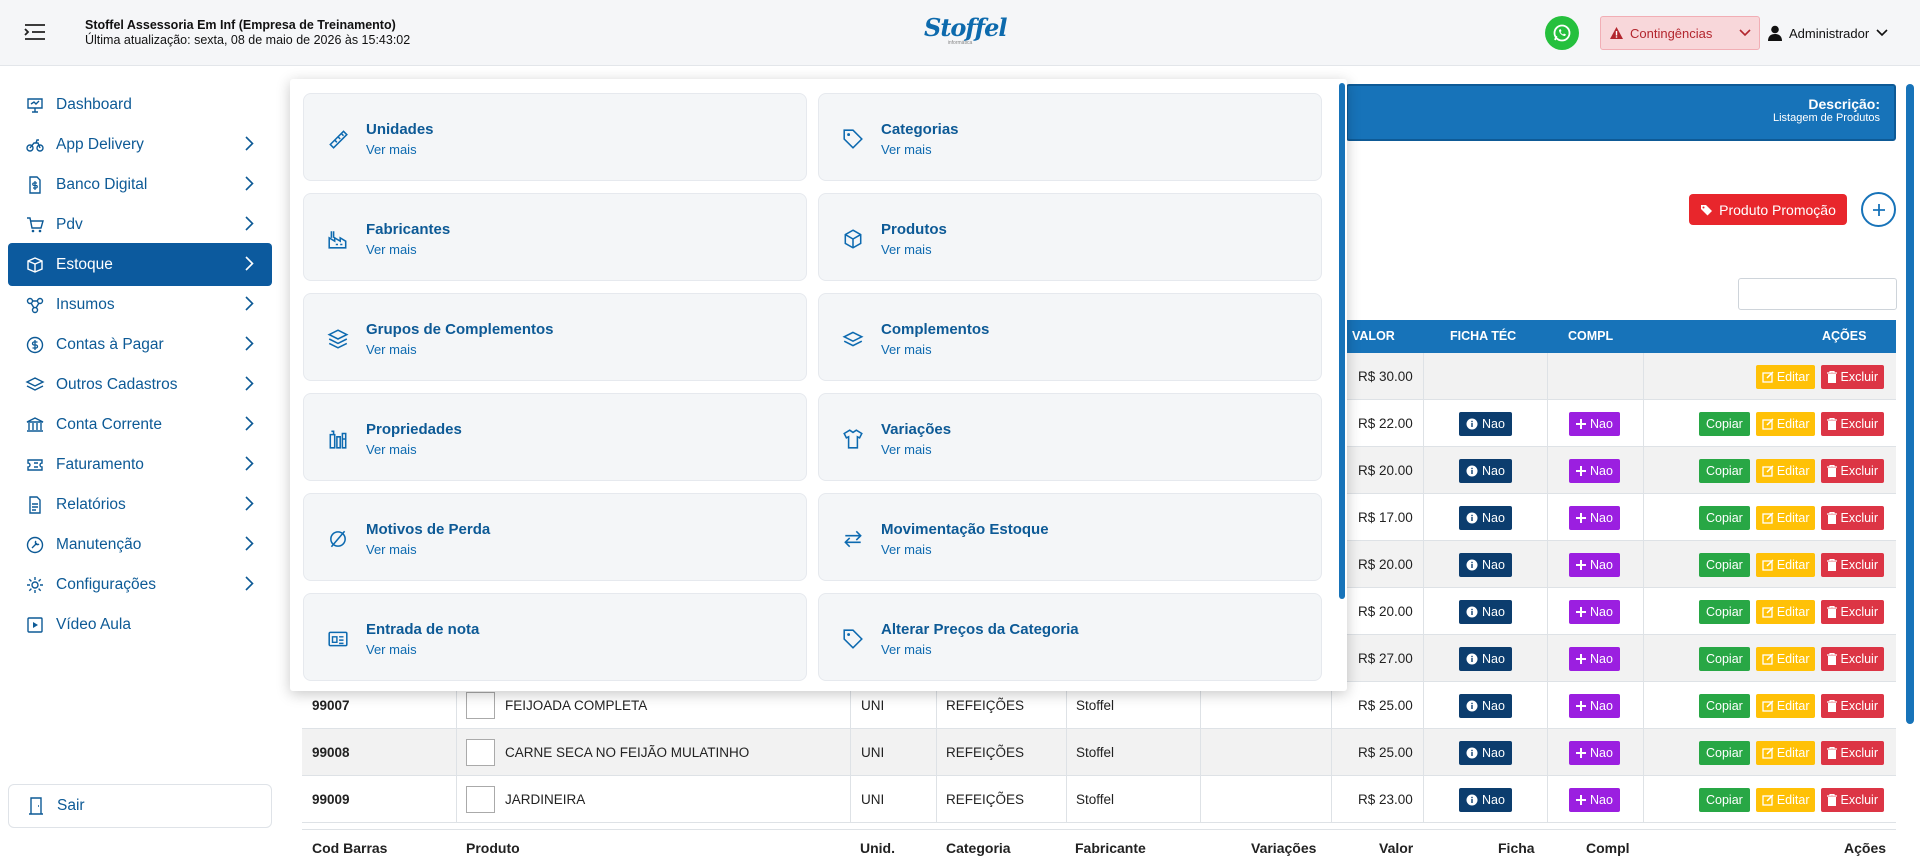 This screenshot has width=1920, height=856. Describe the element at coordinates (1373, 336) in the screenshot. I see `th-valor: VALOR` at that location.